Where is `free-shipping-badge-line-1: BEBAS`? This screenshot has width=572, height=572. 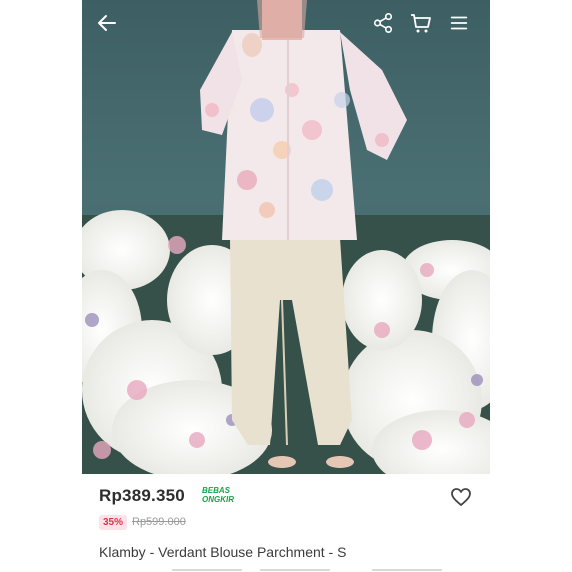
free-shipping-badge-line-1: BEBAS is located at coordinates (216, 490).